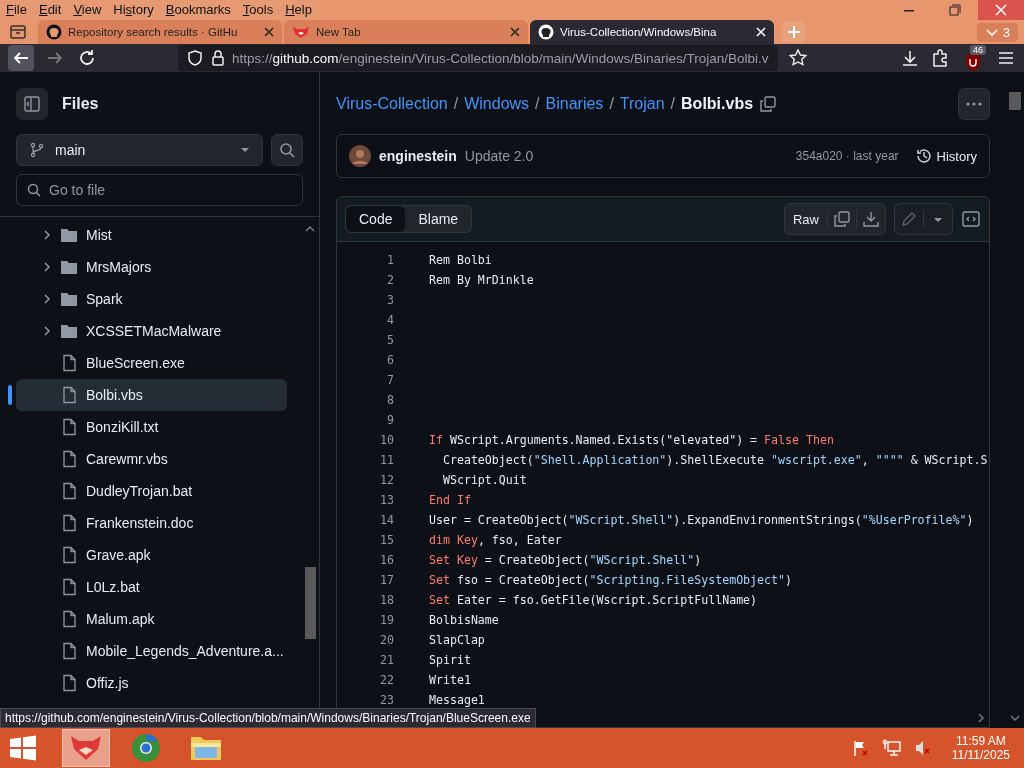 The height and width of the screenshot is (768, 1024). Describe the element at coordinates (546, 32) in the screenshot. I see `github-logo-icon` at that location.